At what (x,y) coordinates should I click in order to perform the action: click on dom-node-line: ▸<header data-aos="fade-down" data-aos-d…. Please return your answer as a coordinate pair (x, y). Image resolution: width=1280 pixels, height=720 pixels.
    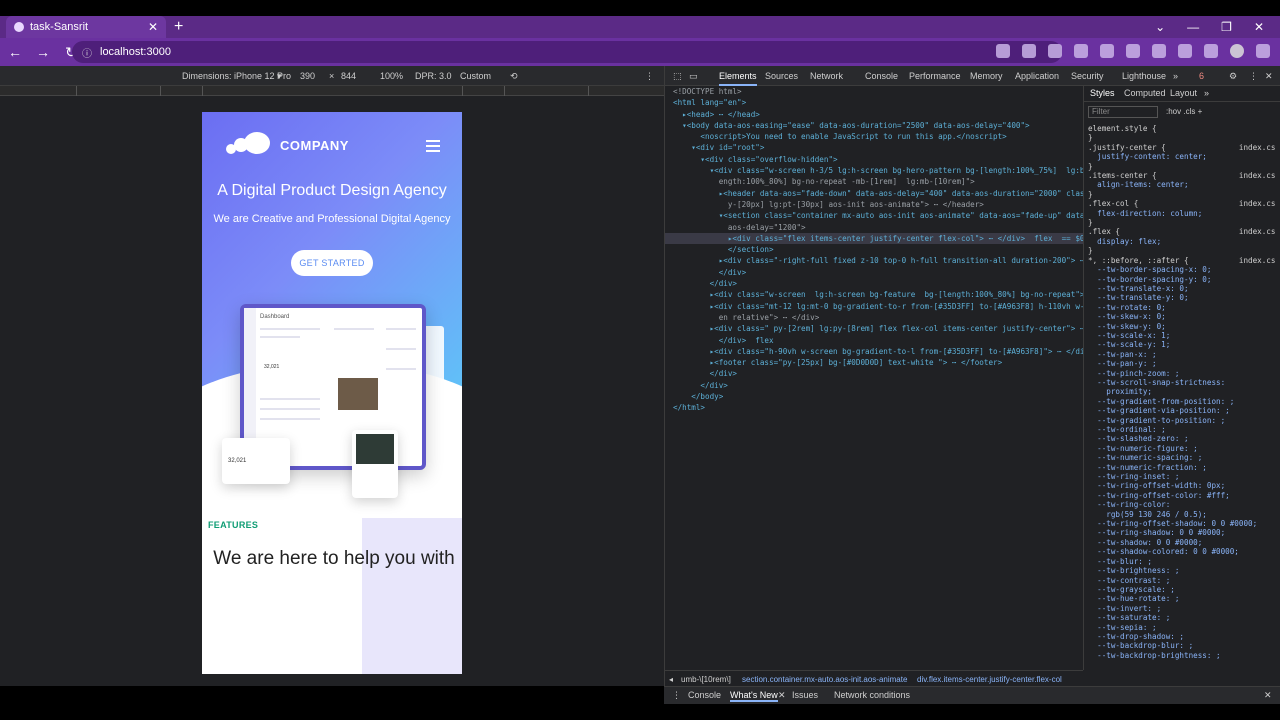
    Looking at the image, I should click on (874, 193).